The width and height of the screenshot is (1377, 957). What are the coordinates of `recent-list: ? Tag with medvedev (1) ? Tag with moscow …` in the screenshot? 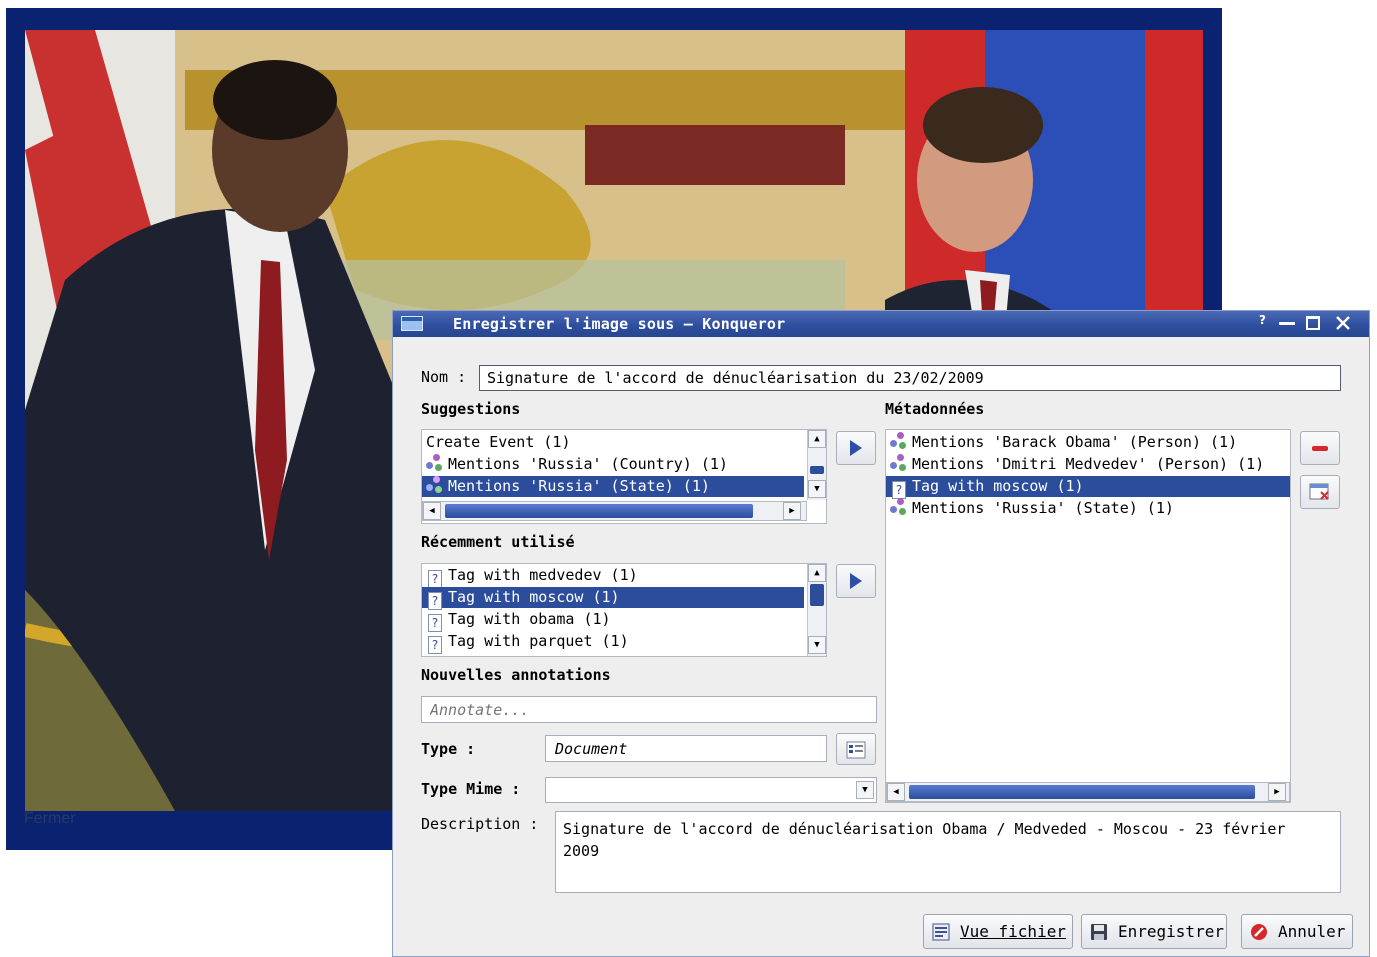 It's located at (624, 610).